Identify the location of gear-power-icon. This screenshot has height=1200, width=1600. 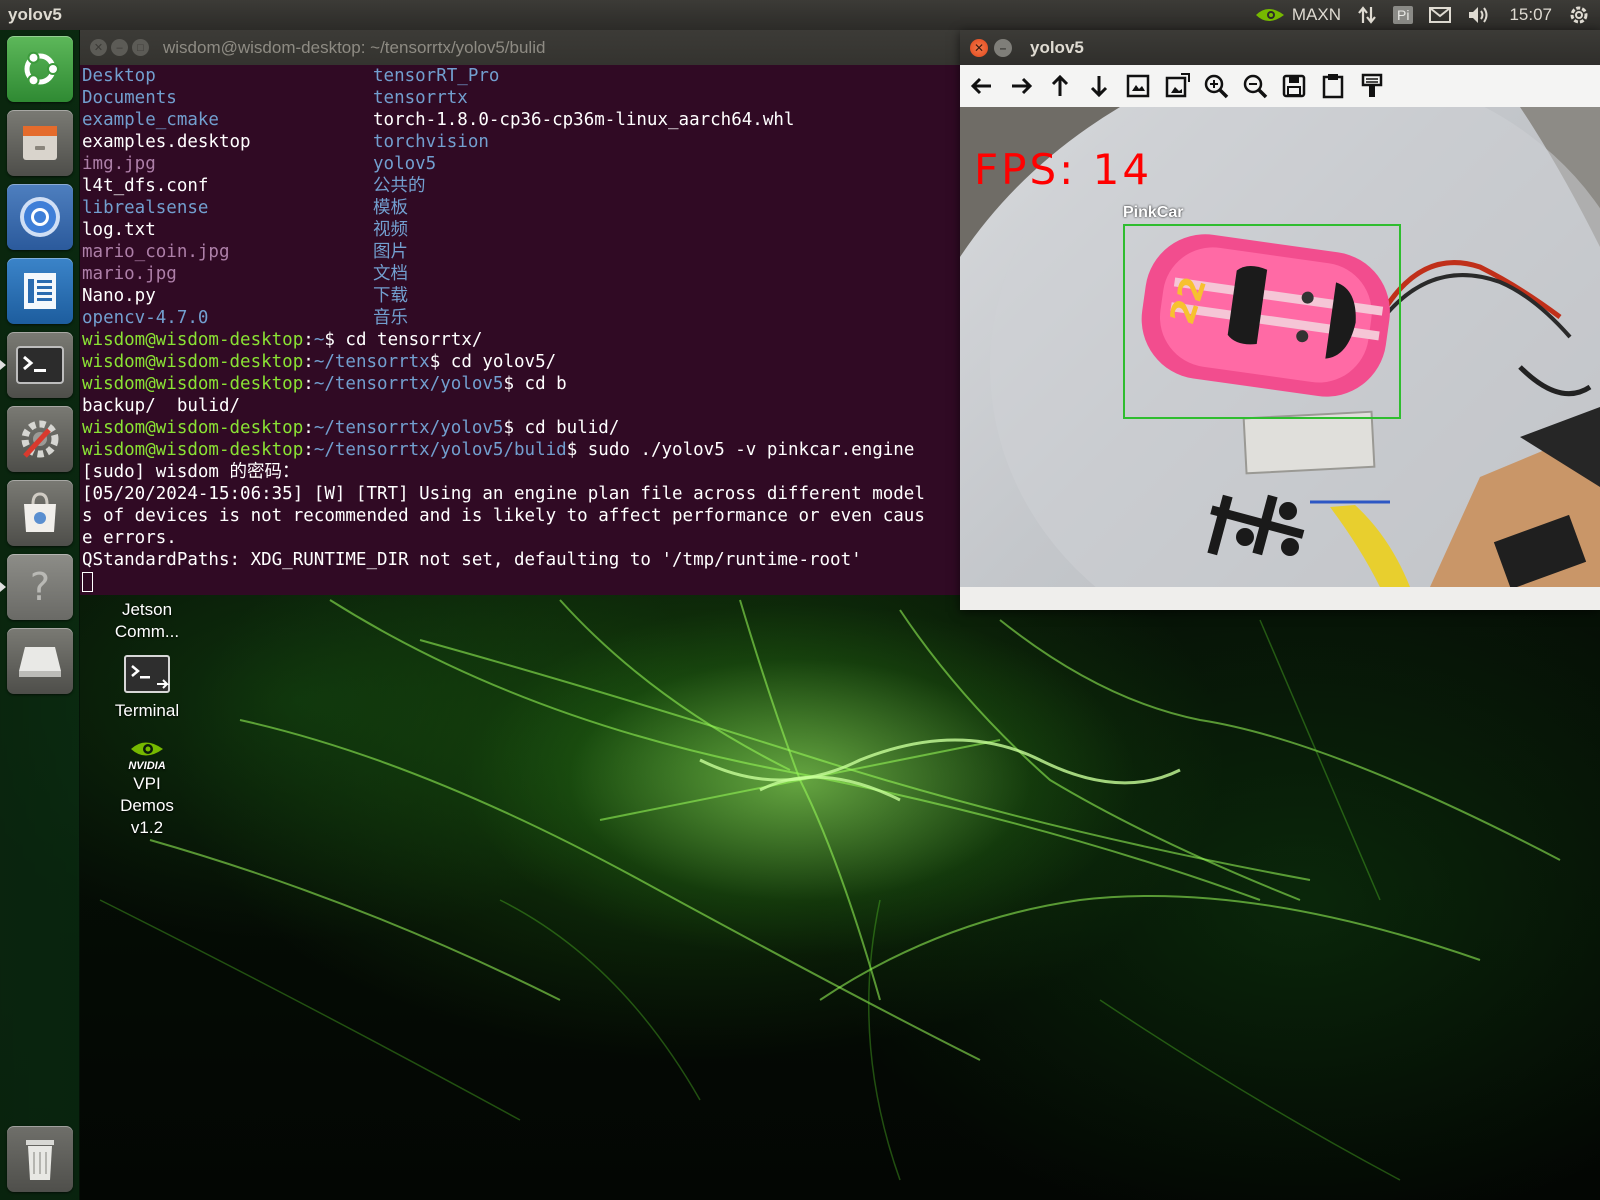
(1579, 15).